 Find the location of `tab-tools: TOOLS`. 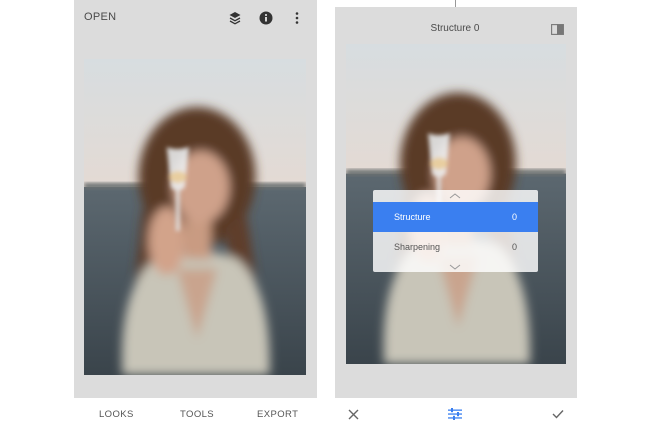

tab-tools: TOOLS is located at coordinates (197, 414).